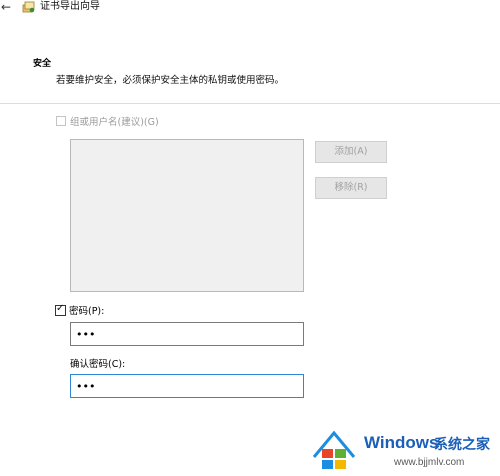  What do you see at coordinates (250, 103) in the screenshot?
I see `header-divider` at bounding box center [250, 103].